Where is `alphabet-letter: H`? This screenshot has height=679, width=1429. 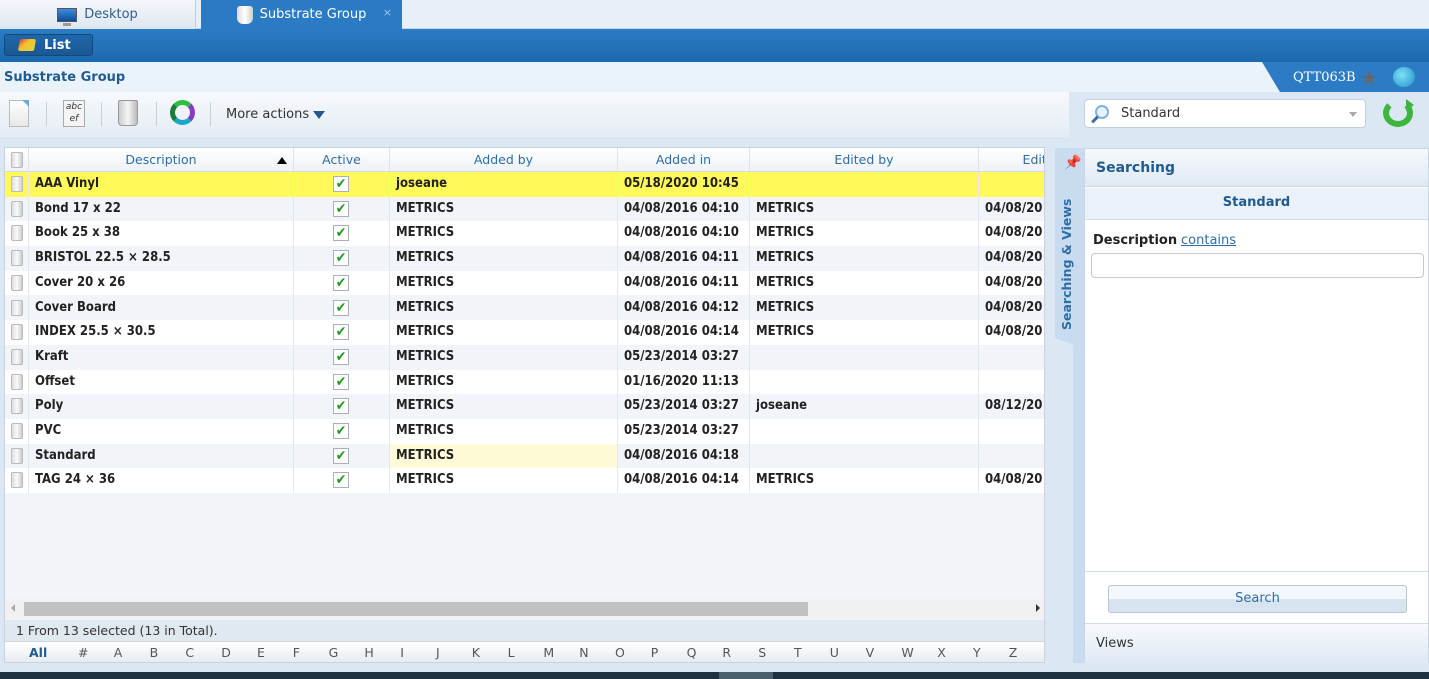 alphabet-letter: H is located at coordinates (368, 652).